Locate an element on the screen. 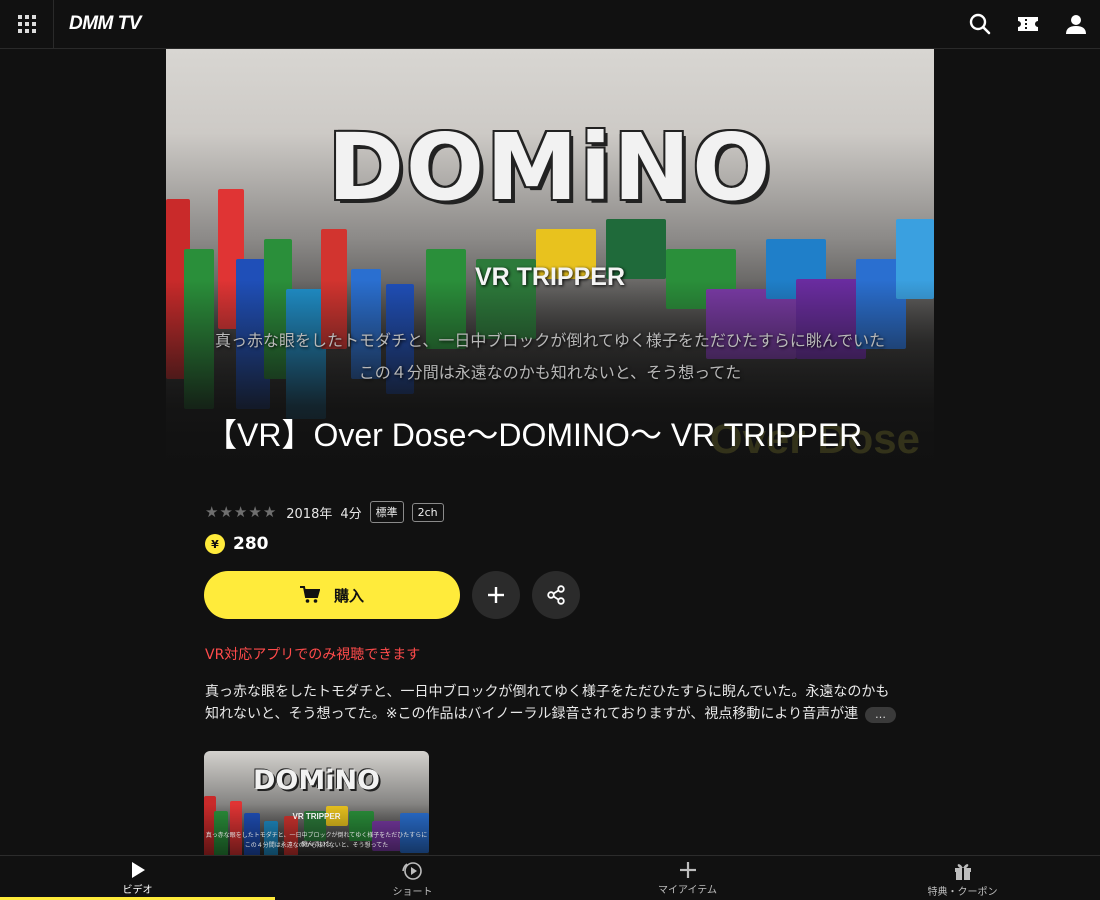 The image size is (1100, 900). ticket-icon is located at coordinates (1028, 24).